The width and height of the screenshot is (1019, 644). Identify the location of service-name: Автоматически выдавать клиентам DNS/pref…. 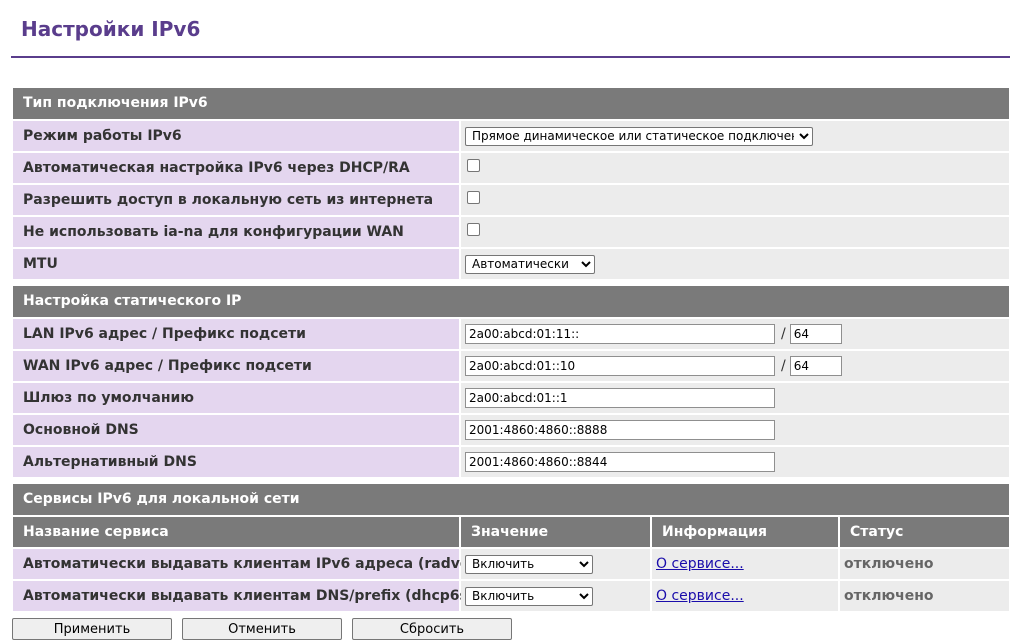
(243, 596).